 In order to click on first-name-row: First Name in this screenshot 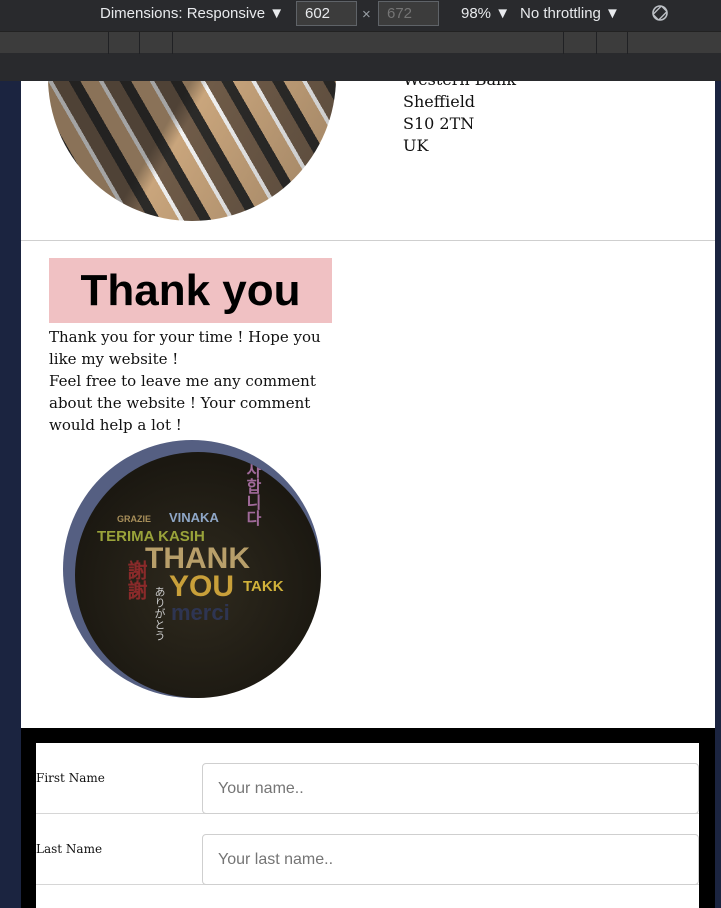, I will do `click(367, 778)`.